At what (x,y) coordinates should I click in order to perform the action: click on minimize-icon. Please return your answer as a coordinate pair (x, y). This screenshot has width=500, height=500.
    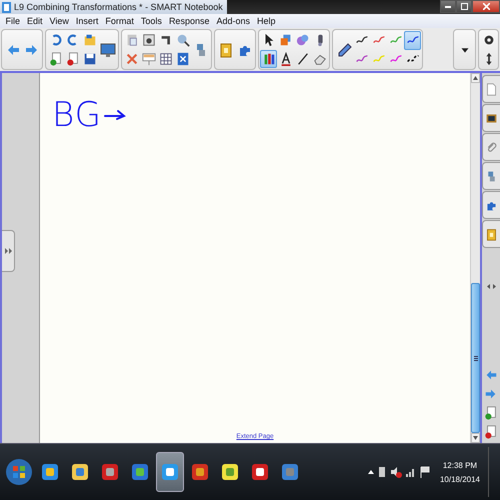
    Looking at the image, I should click on (448, 7).